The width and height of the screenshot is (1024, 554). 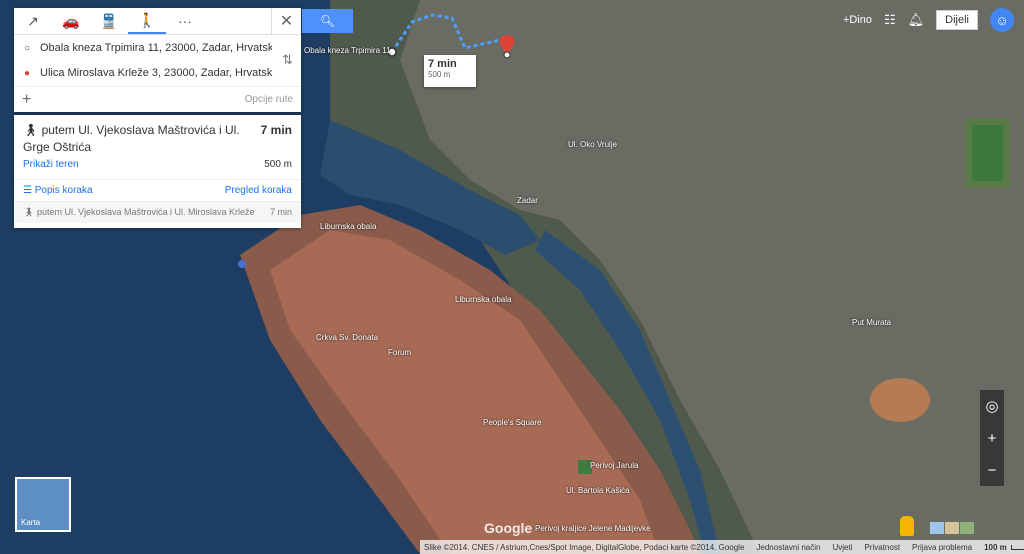 I want to click on steps-list-link: ☰ Popis koraka, so click(x=58, y=190).